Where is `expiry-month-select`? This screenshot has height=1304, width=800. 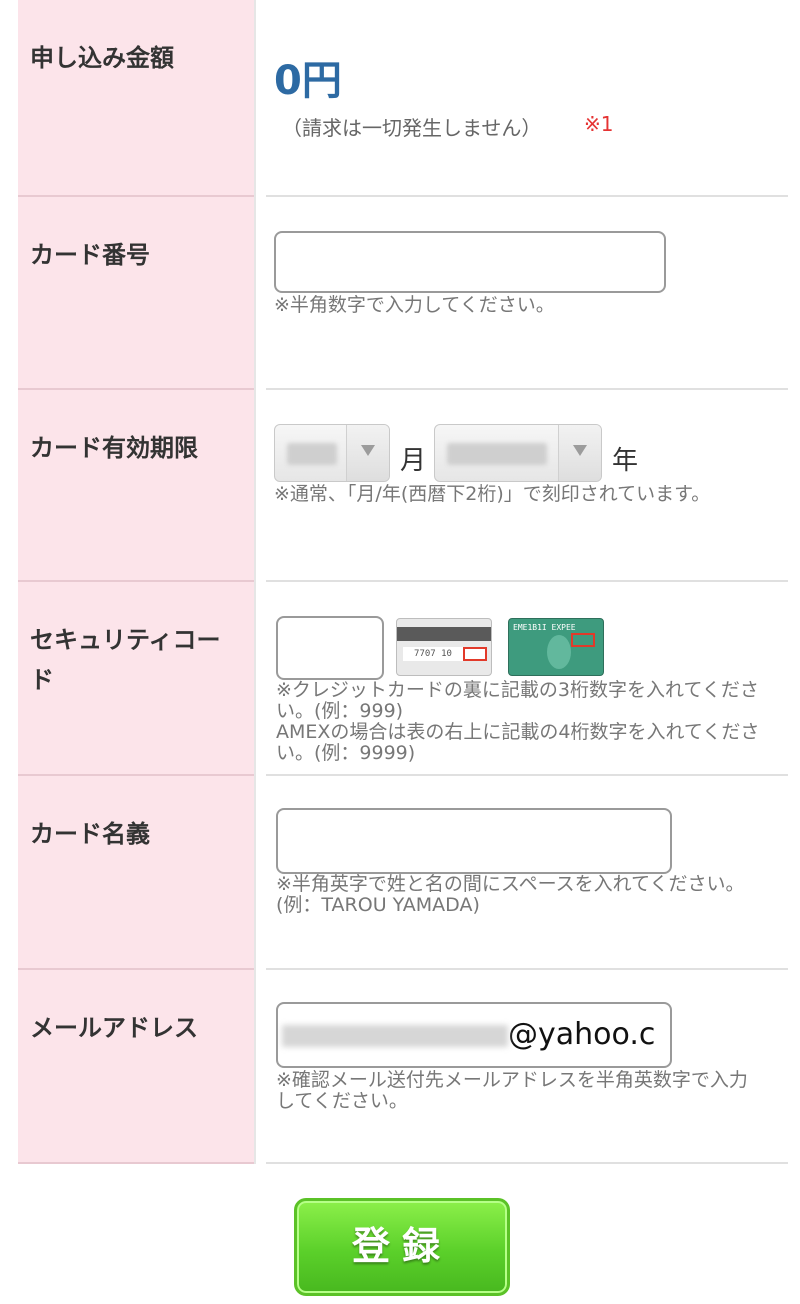 expiry-month-select is located at coordinates (332, 453).